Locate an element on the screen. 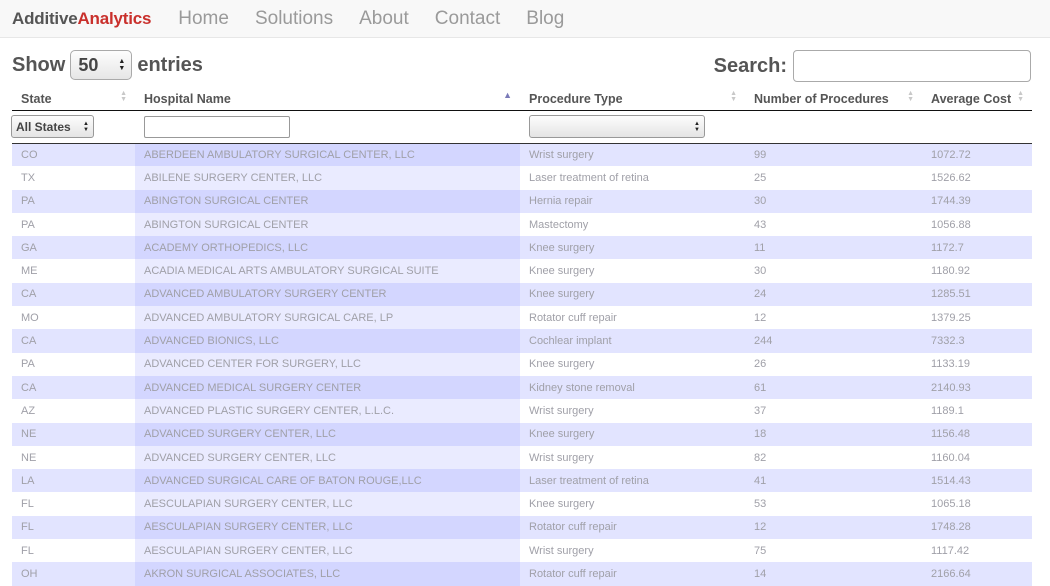 The image size is (1050, 586). cell-average-cost: 1156.48 is located at coordinates (977, 434).